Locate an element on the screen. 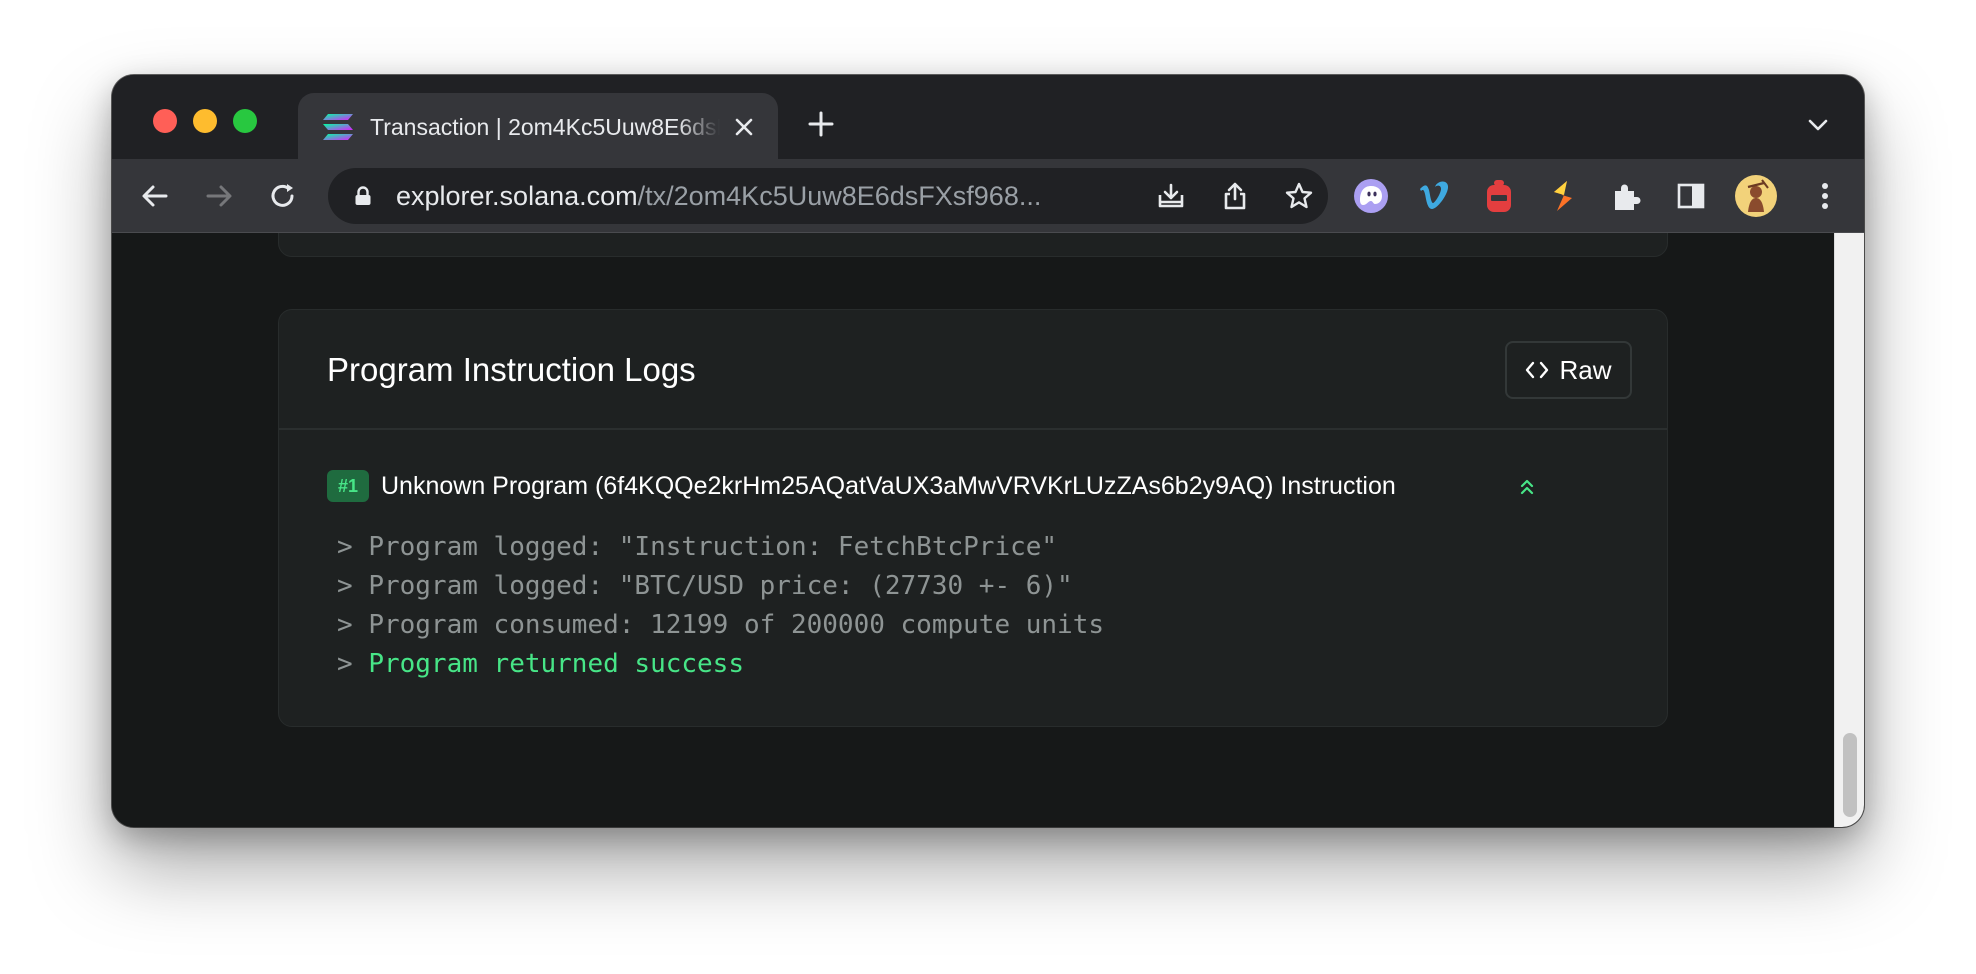 This screenshot has width=1976, height=974. side-panel-icon is located at coordinates (1691, 196).